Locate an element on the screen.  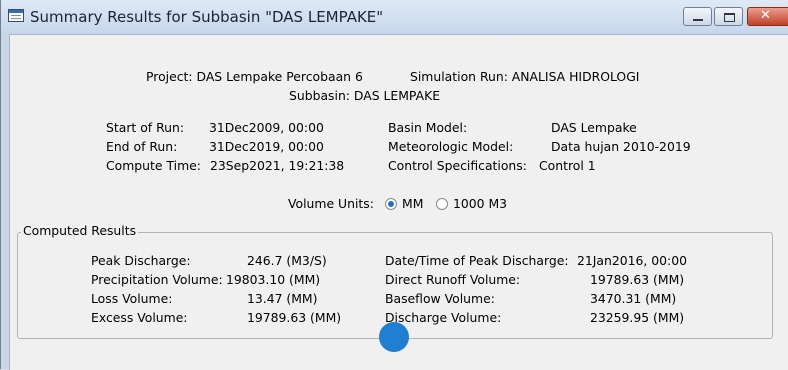
meteorologic-model-label: Meteorologic Model: is located at coordinates (451, 146).